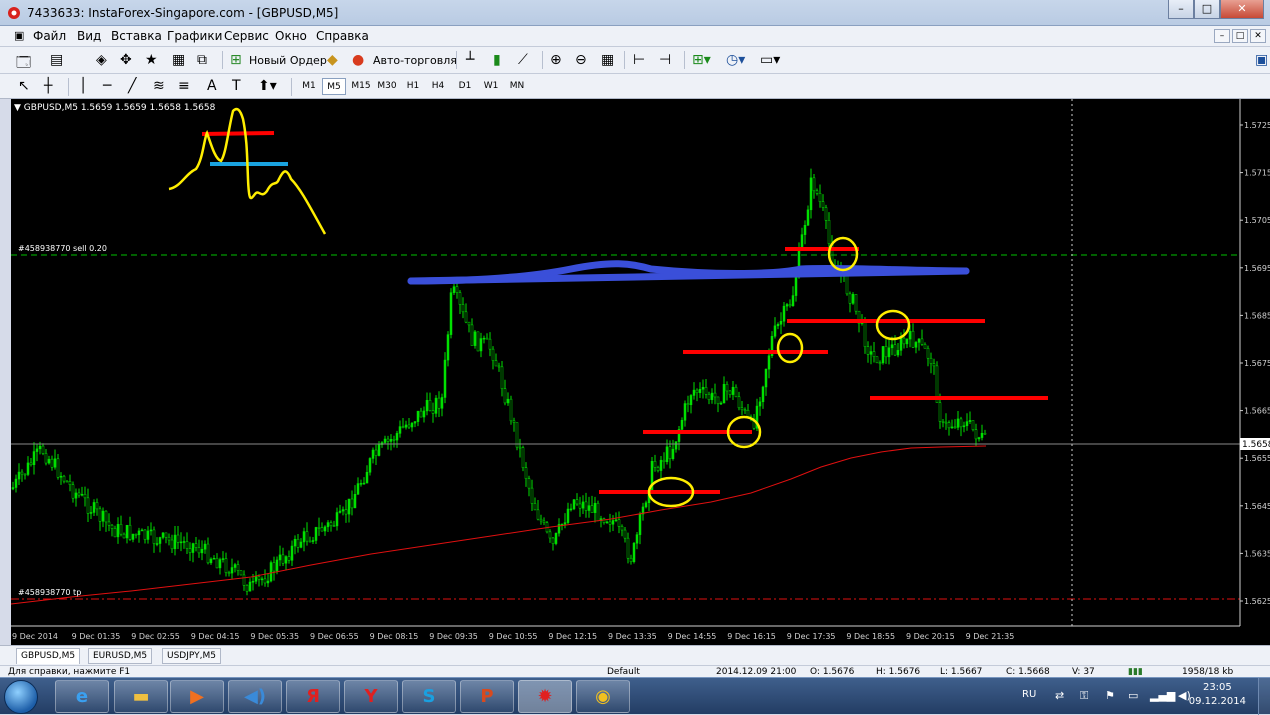 This screenshot has height=715, width=1270. What do you see at coordinates (246, 36) in the screenshot?
I see `menu-tools: Сервис` at bounding box center [246, 36].